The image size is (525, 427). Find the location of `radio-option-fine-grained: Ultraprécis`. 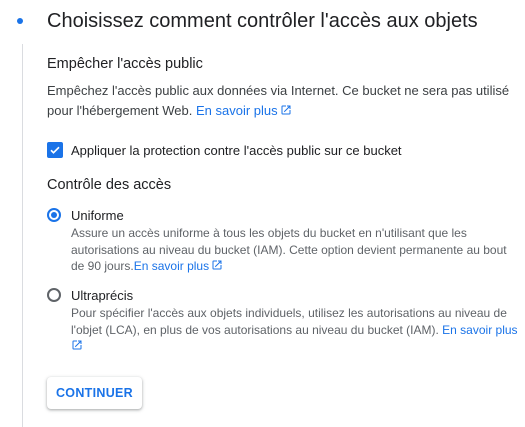

radio-option-fine-grained: Ultraprécis is located at coordinates (90, 295).